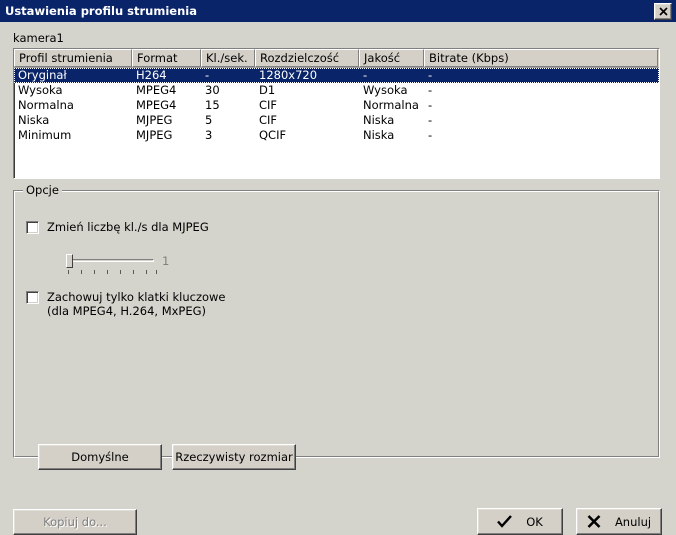 The width and height of the screenshot is (676, 535). I want to click on cell-profil: Wysoka, so click(40, 90).